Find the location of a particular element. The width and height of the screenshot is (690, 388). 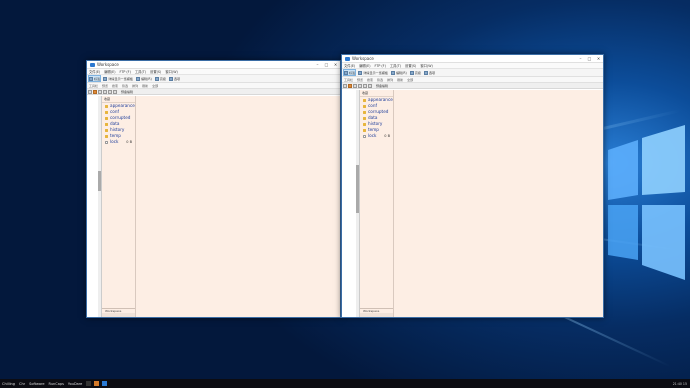

taskbar-item: RunCaps is located at coordinates (56, 384).